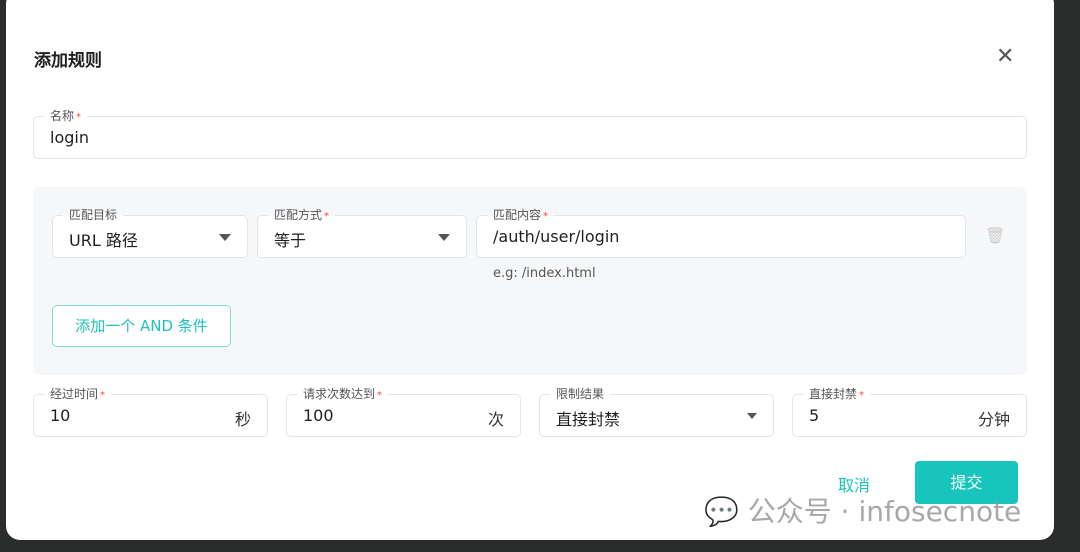 This screenshot has height=552, width=1080. What do you see at coordinates (721, 233) in the screenshot?
I see `match-content-field: 匹配内容 * /auth/user/login` at bounding box center [721, 233].